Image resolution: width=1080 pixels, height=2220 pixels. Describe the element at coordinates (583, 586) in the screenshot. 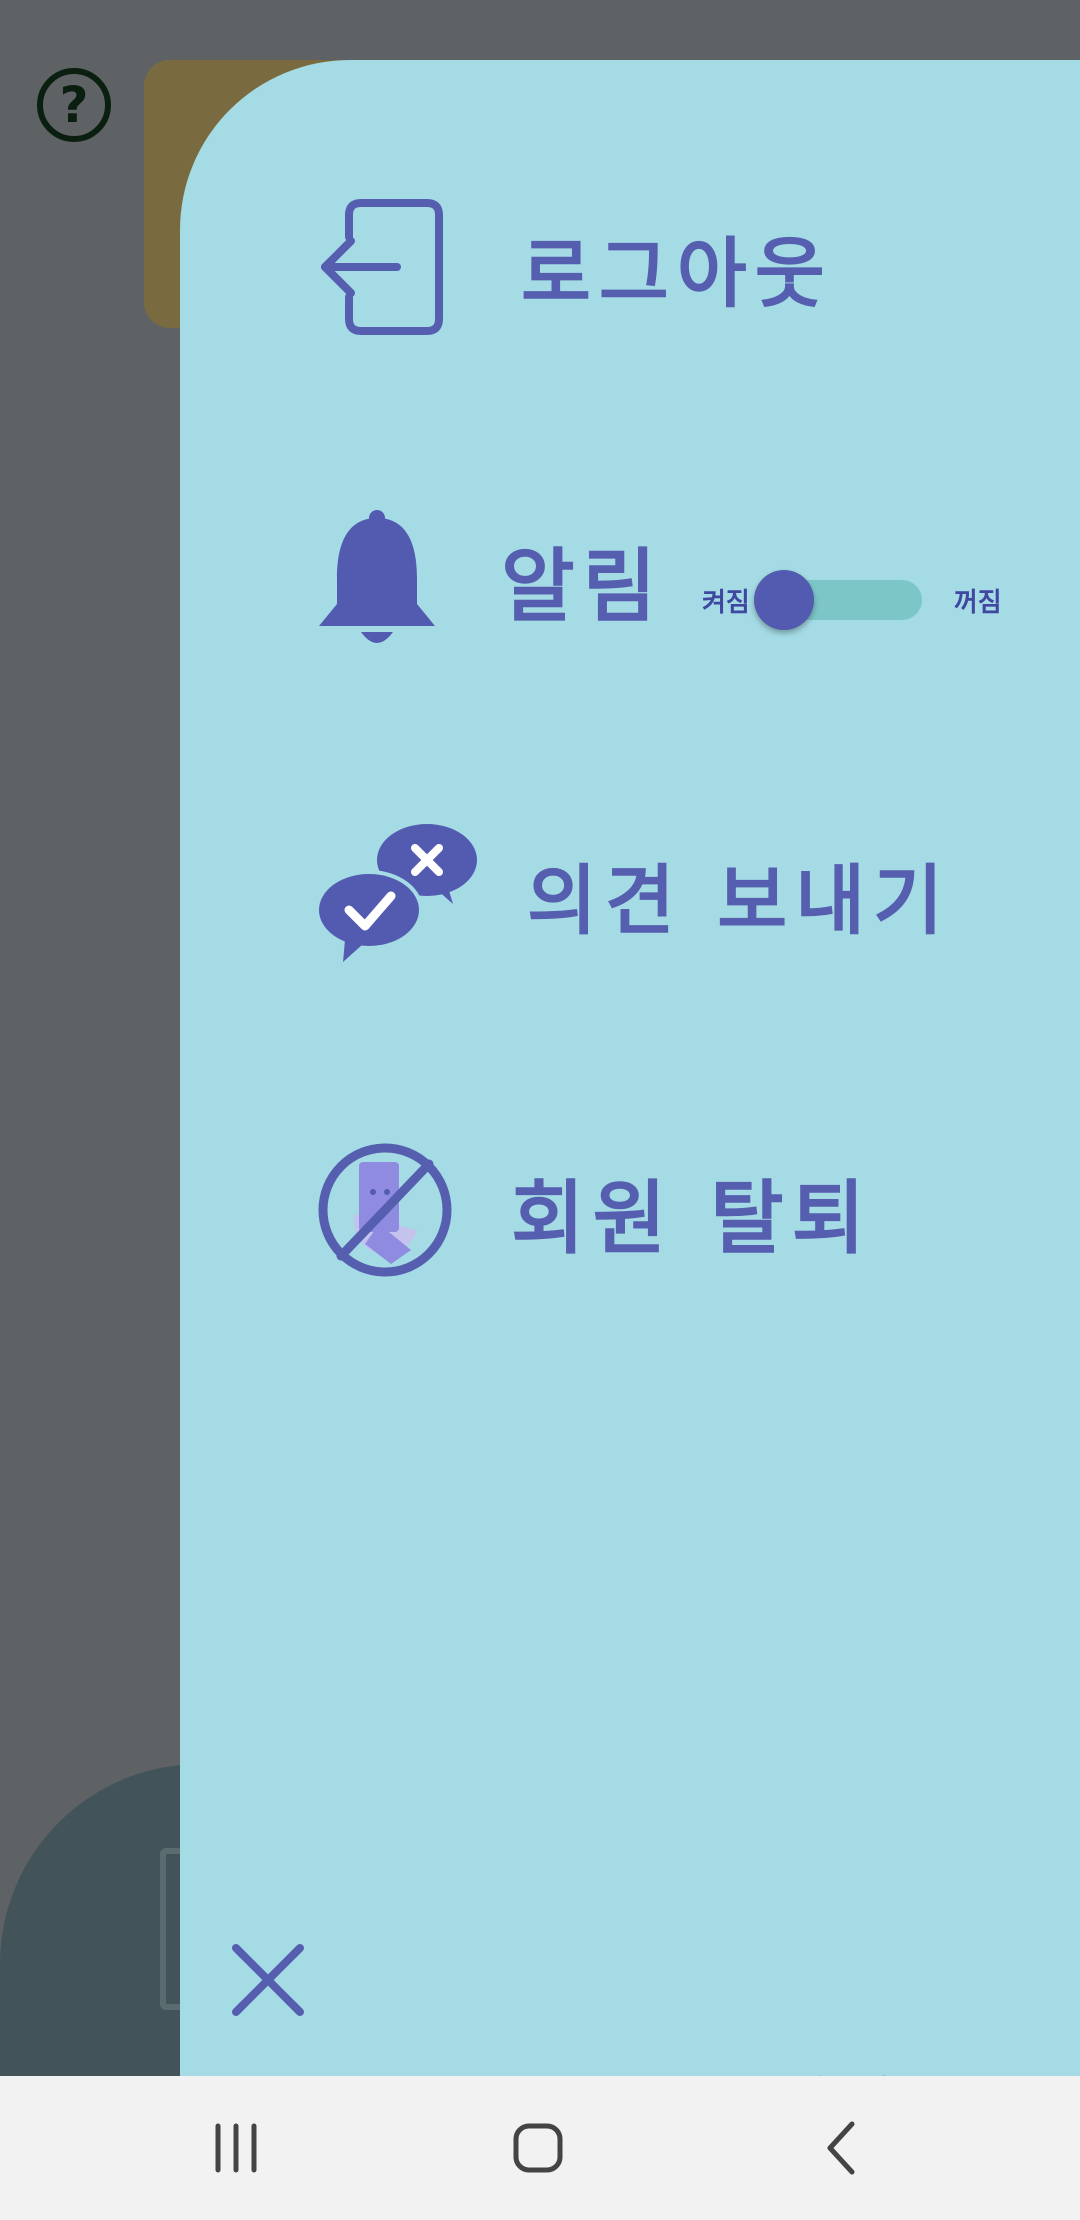

I see `menu-label-notifications: 알림` at that location.